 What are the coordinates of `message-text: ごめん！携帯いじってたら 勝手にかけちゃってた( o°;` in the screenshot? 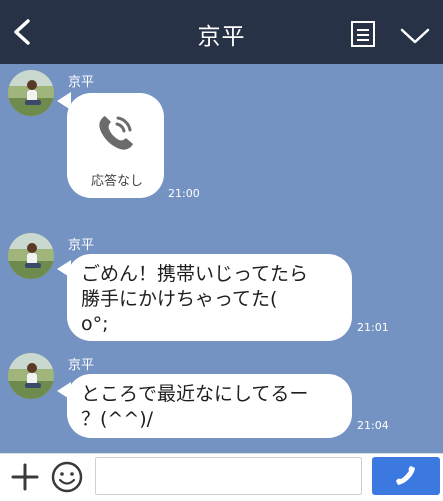 It's located at (194, 299).